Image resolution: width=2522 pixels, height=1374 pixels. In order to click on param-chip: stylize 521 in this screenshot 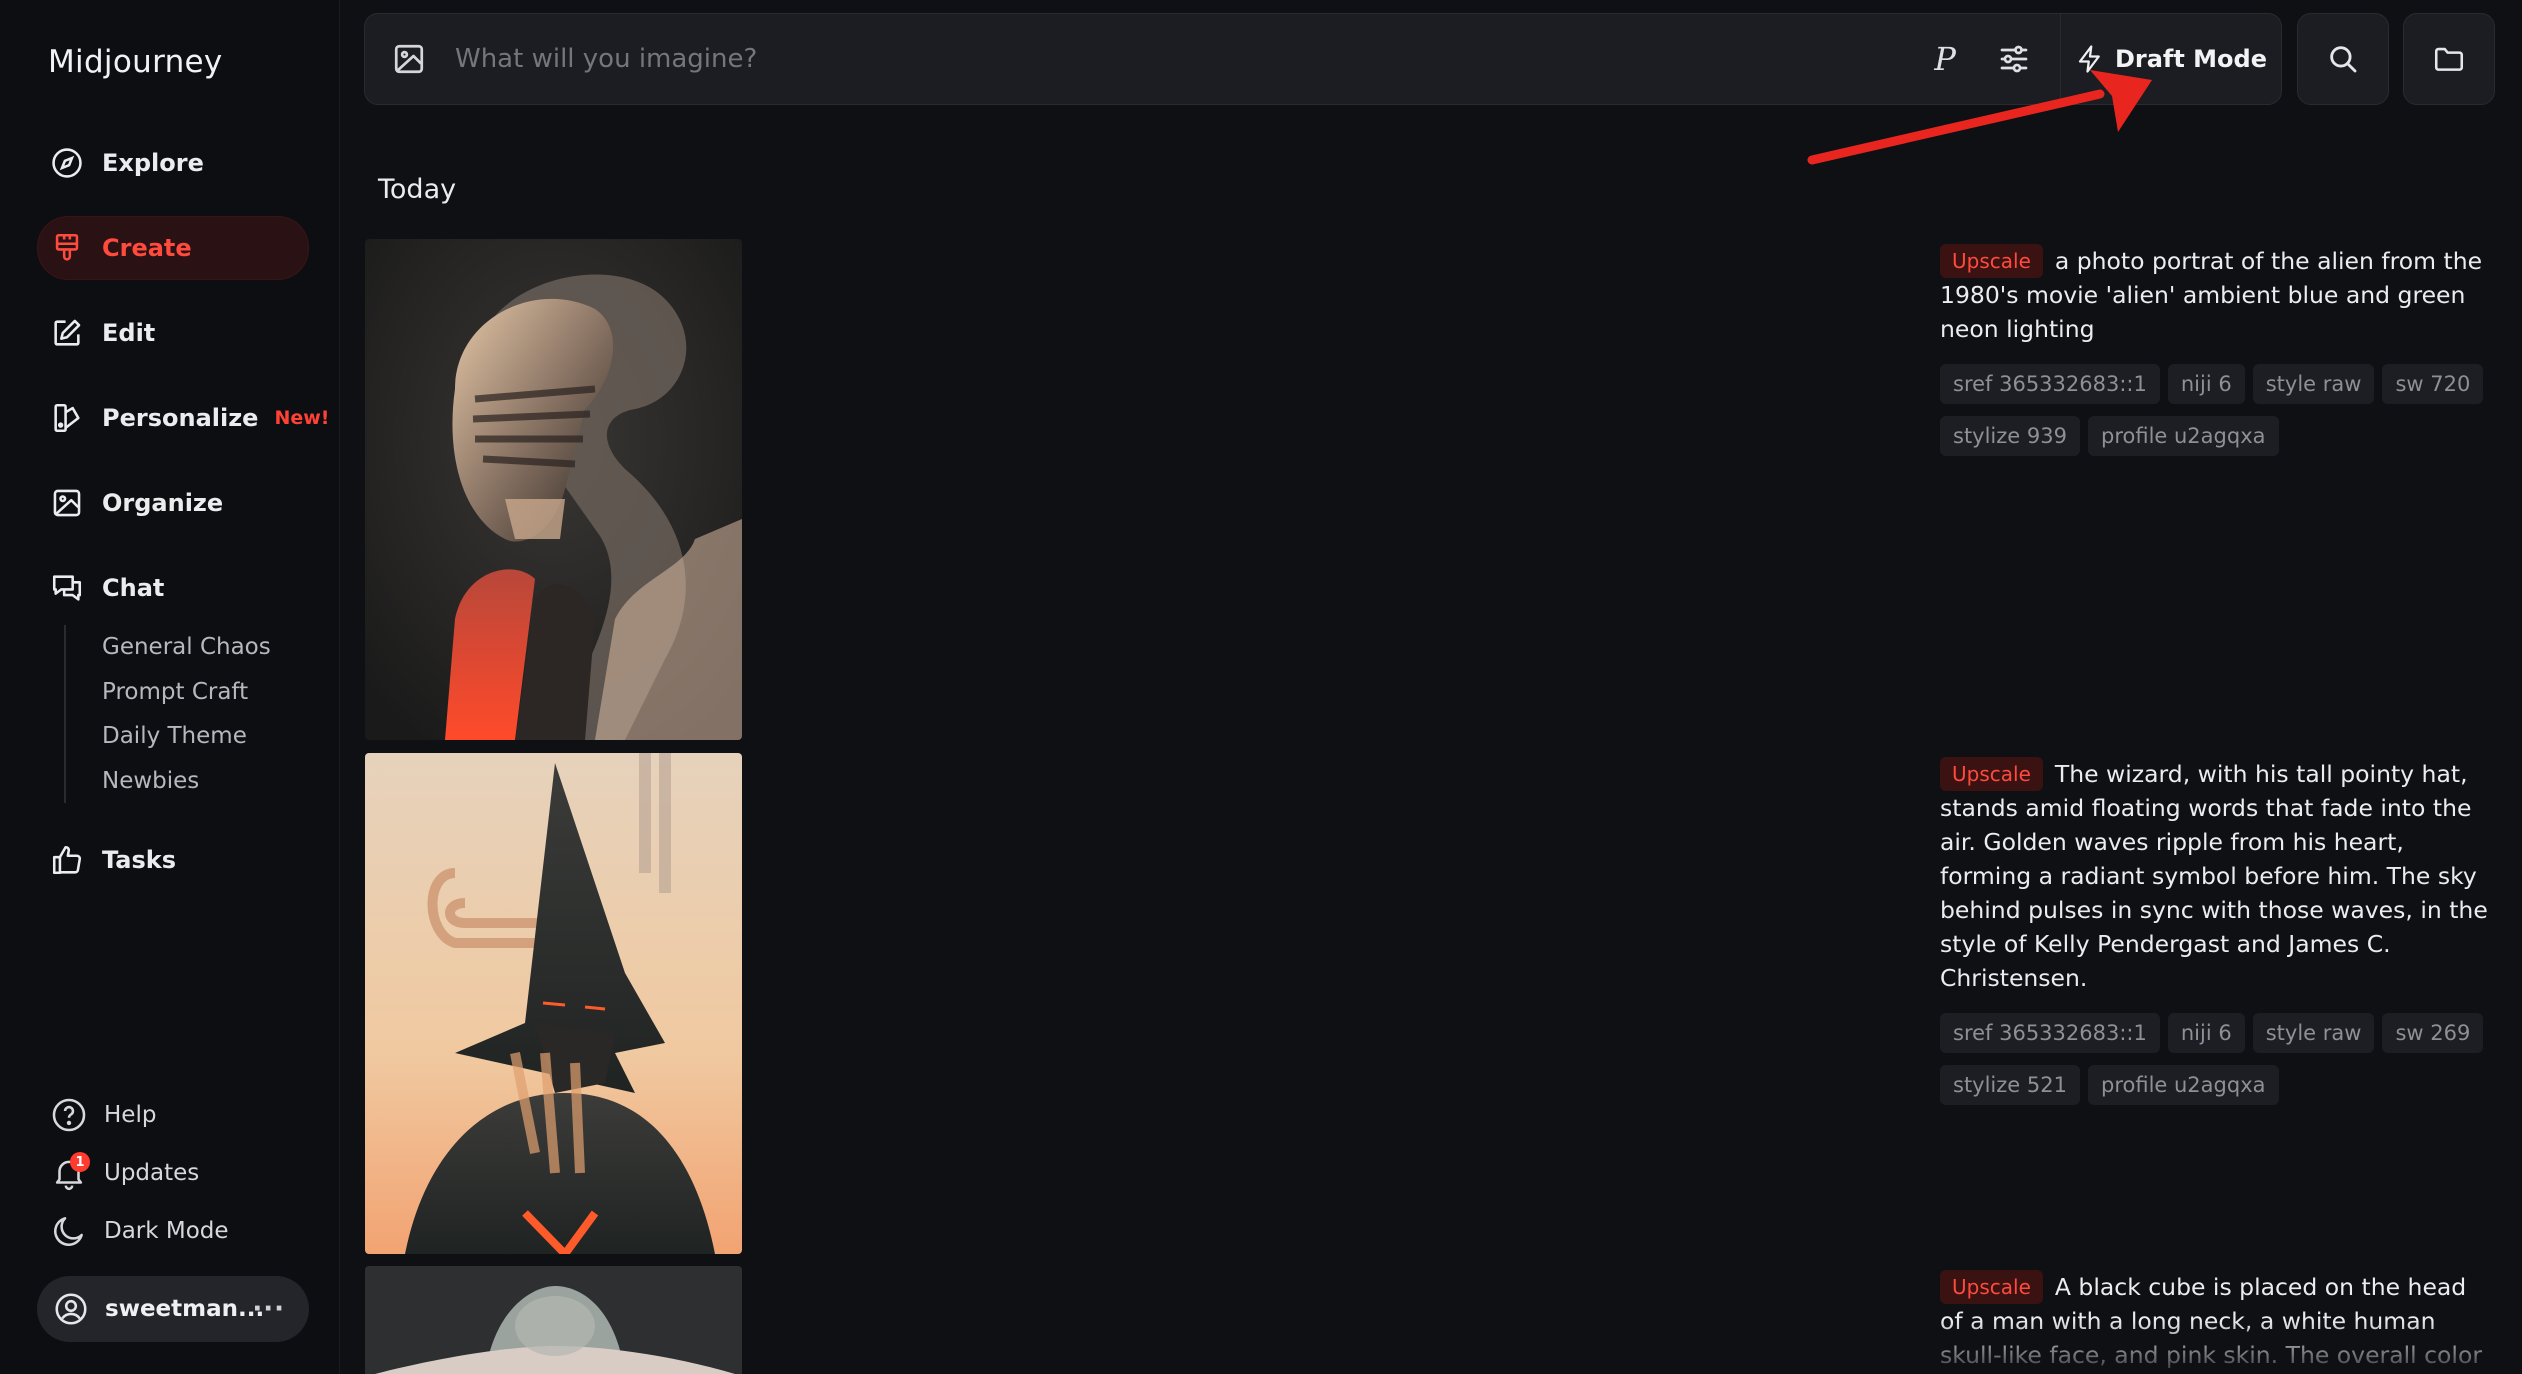, I will do `click(2010, 1085)`.